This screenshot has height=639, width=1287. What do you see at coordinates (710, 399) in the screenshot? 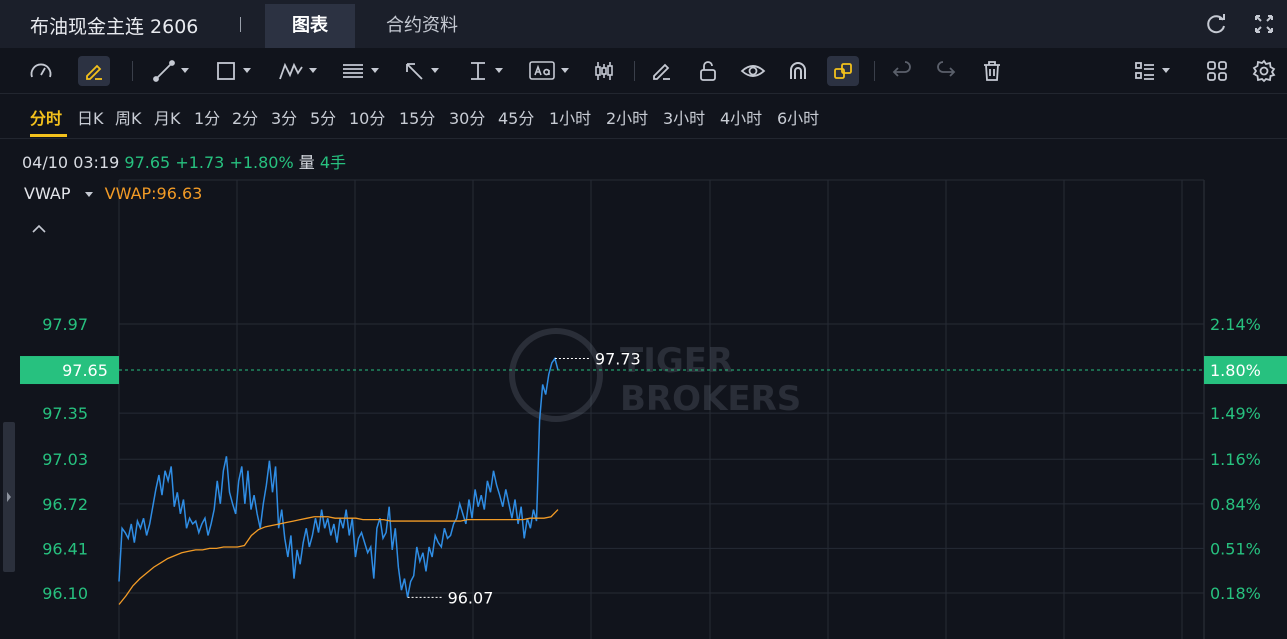
I see `watermark-text: BROKERS` at bounding box center [710, 399].